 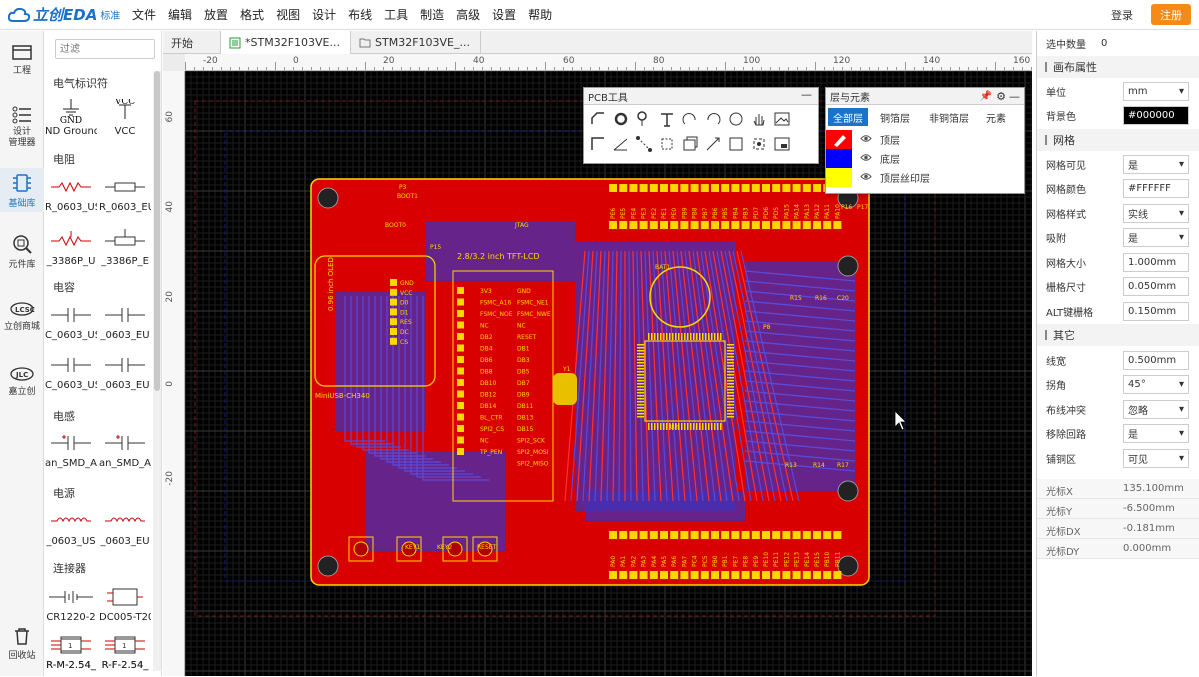 I want to click on scroll-thumb, so click(x=157, y=231).